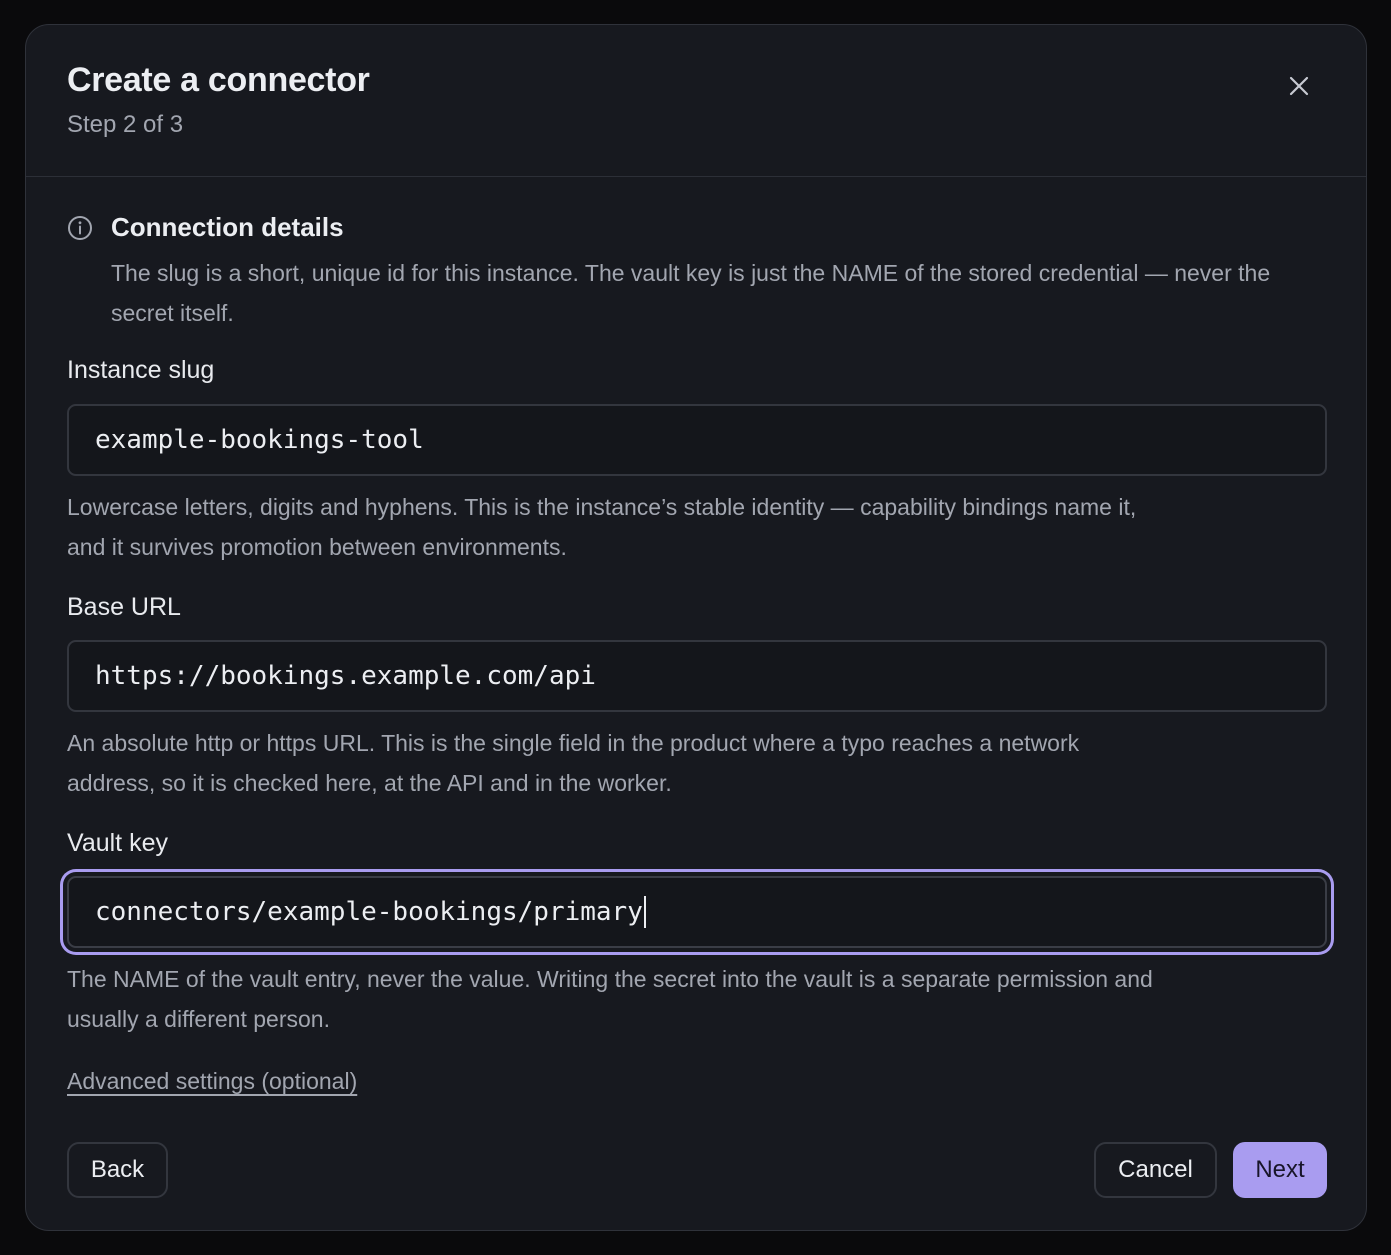  I want to click on cancel-button: Cancel, so click(1155, 1170).